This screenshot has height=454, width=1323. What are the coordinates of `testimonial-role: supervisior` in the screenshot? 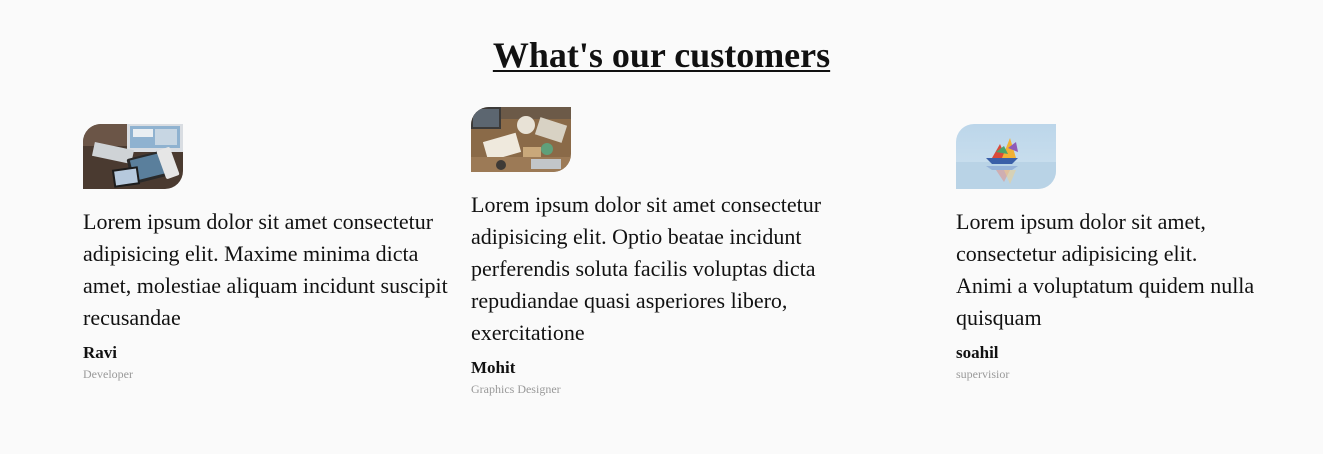 It's located at (983, 374).